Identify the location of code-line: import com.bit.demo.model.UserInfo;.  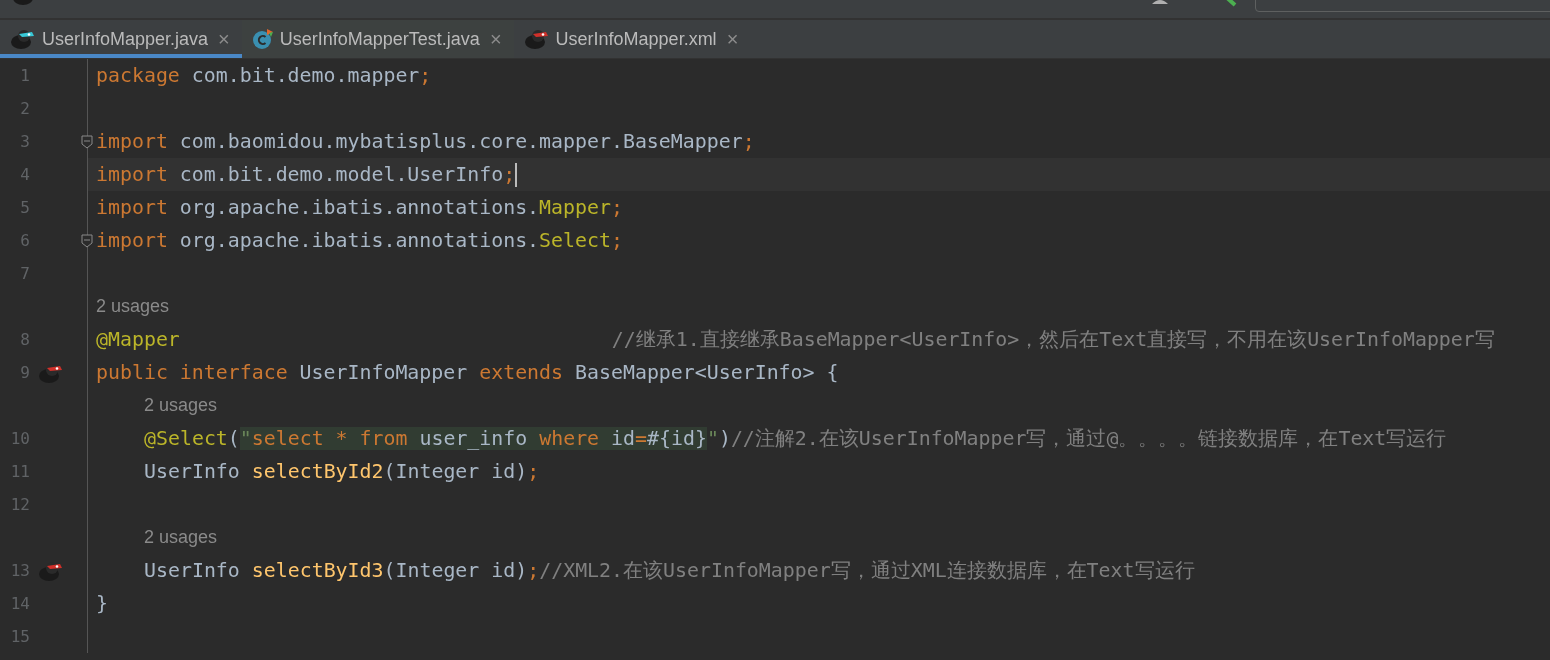
(306, 174).